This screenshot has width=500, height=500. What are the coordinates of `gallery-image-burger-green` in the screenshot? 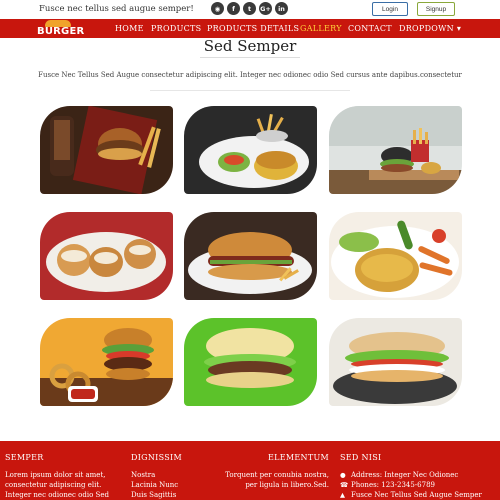 It's located at (250, 362).